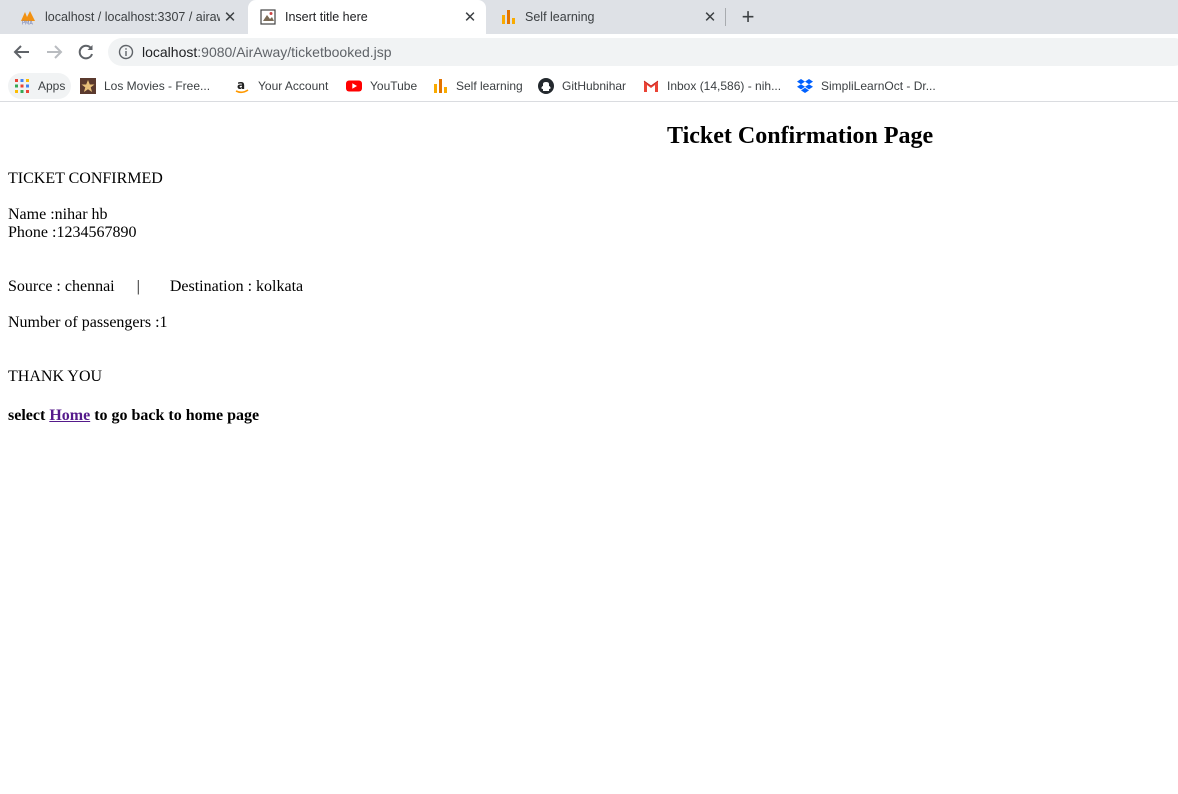 The height and width of the screenshot is (794, 1178). I want to click on name-label: Name :, so click(31, 214).